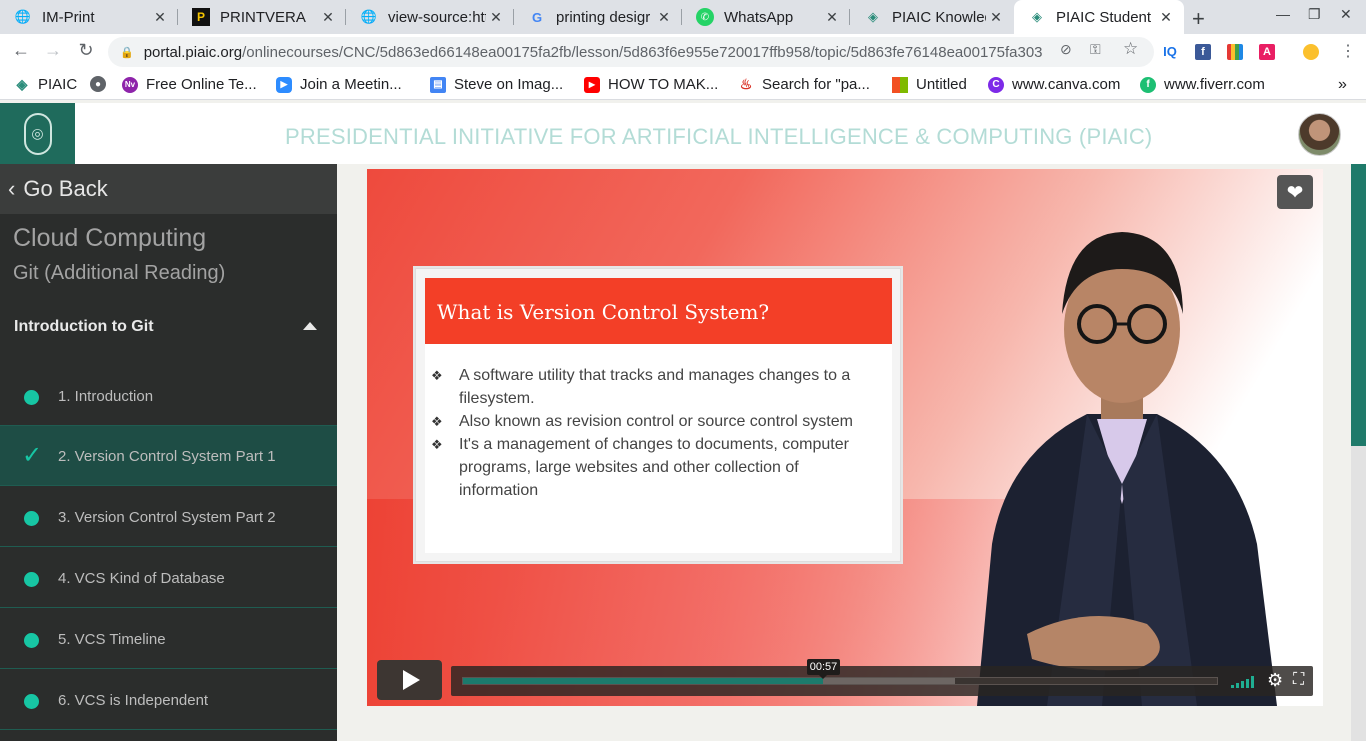  Describe the element at coordinates (46, 84) in the screenshot. I see `bookmark-piaic: ◈ PIAIC` at that location.